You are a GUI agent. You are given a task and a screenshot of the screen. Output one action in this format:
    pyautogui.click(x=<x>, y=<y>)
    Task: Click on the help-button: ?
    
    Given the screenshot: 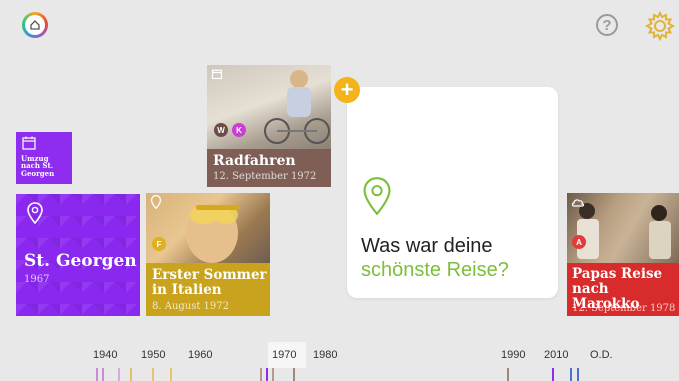 What is the action you would take?
    pyautogui.click(x=607, y=25)
    